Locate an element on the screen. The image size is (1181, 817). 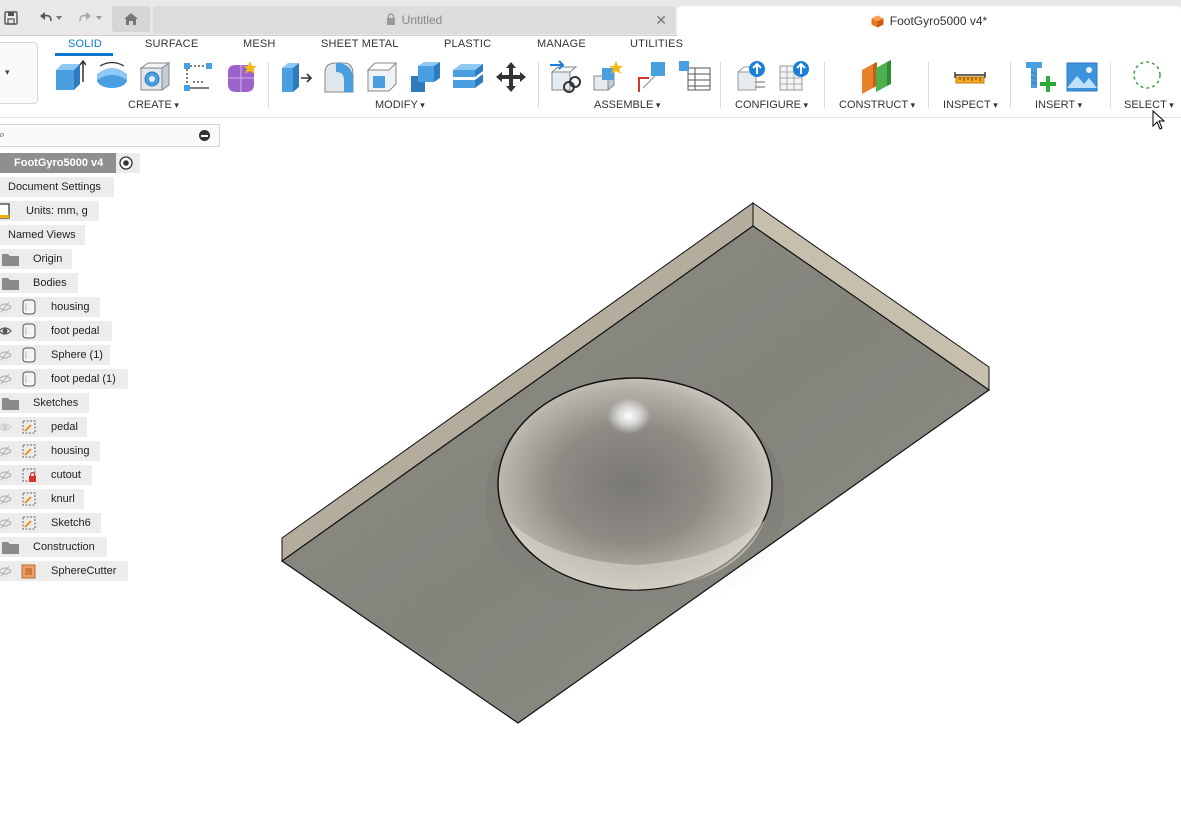
browser-item-named-views: Named Views is located at coordinates (42, 235).